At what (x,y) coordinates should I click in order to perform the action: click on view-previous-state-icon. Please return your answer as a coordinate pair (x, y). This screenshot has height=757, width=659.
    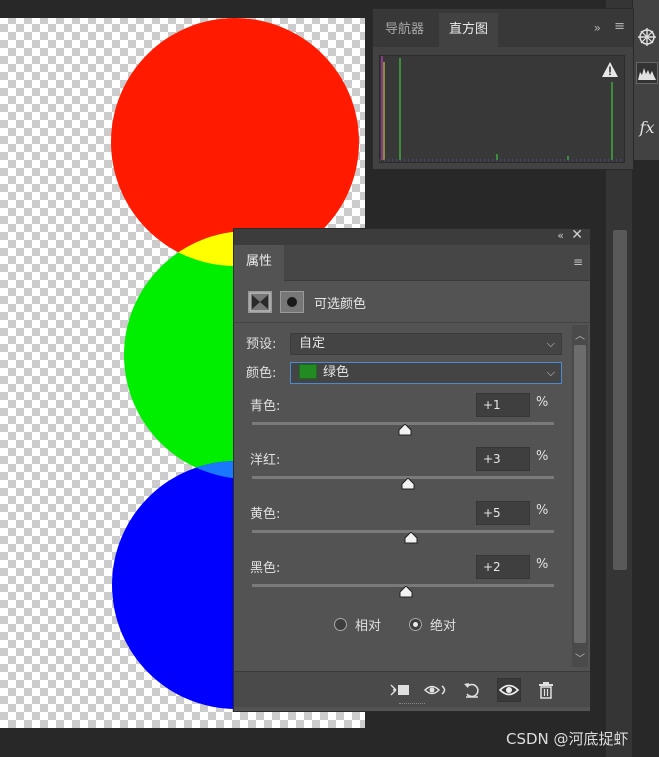
    Looking at the image, I should click on (436, 690).